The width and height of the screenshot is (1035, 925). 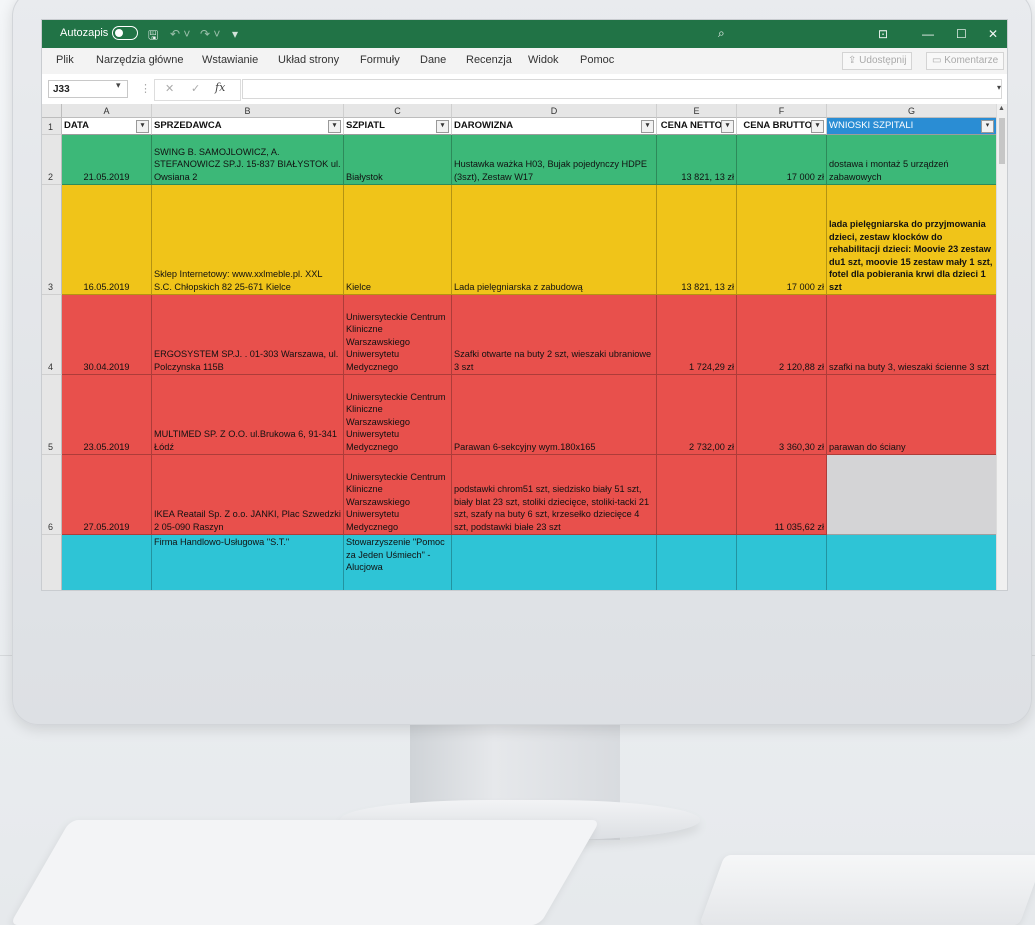 What do you see at coordinates (993, 34) in the screenshot?
I see `close-icon: ✕` at bounding box center [993, 34].